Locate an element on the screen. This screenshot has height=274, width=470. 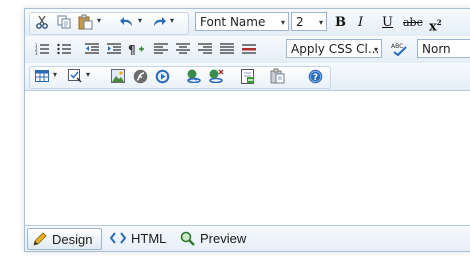
table-dropdown-arrow: ▾ is located at coordinates (55, 74).